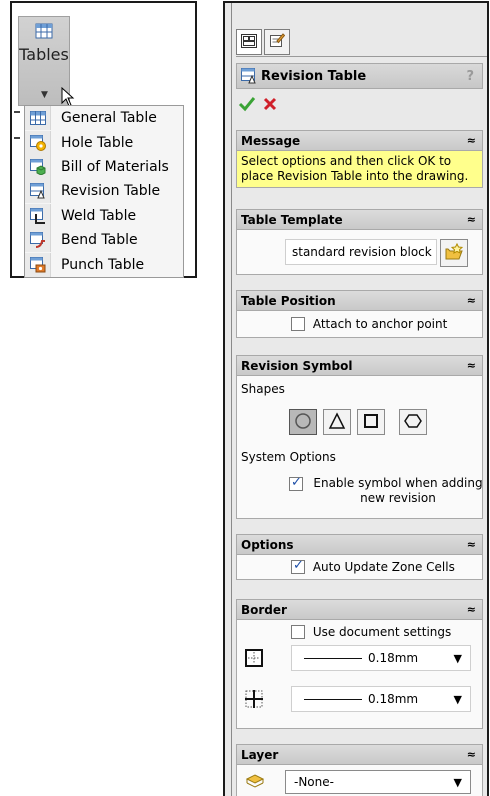 The image size is (490, 796). I want to click on shape-square-button, so click(371, 422).